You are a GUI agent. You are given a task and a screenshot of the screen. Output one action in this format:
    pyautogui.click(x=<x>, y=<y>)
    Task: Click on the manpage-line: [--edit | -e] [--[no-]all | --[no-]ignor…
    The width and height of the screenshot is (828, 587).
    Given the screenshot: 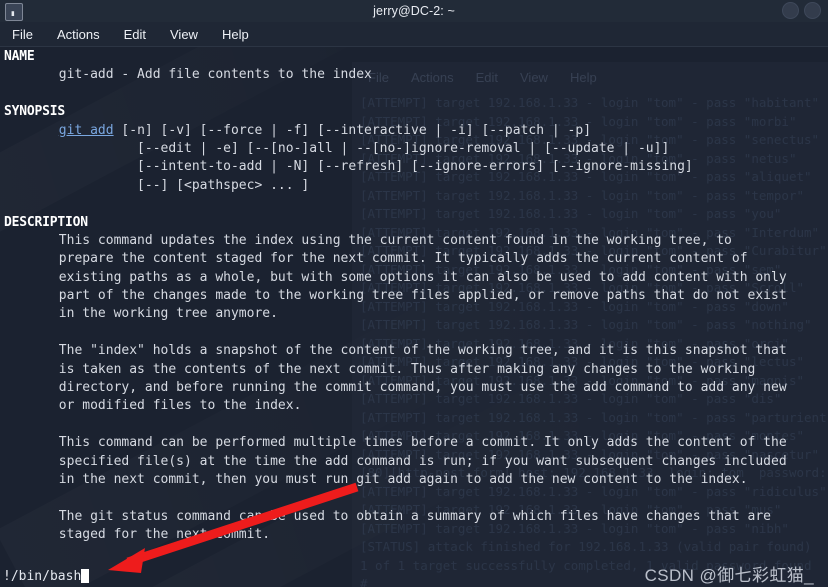 What is the action you would take?
    pyautogui.click(x=337, y=148)
    